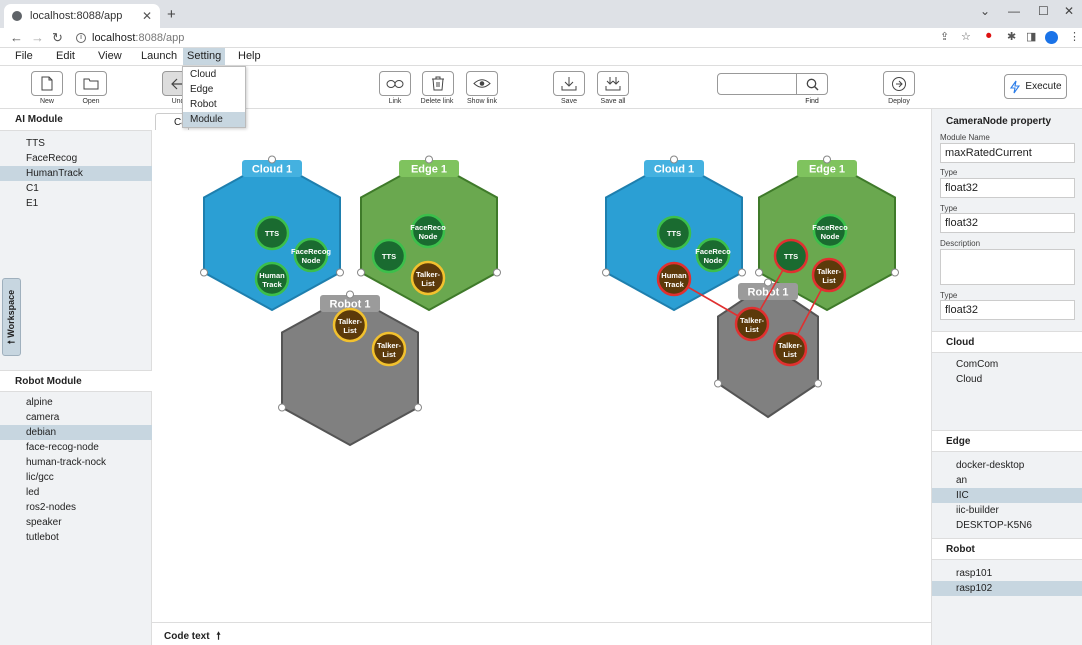  What do you see at coordinates (1007, 465) in the screenshot?
I see `edge-item-docker-desktop: docker-desktop` at bounding box center [1007, 465].